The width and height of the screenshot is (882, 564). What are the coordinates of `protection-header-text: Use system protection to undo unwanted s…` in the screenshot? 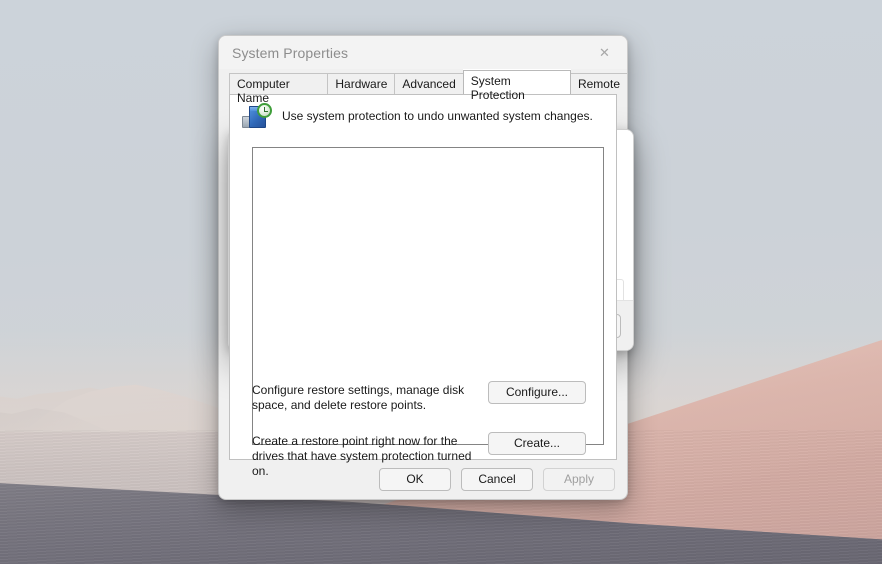 It's located at (437, 116).